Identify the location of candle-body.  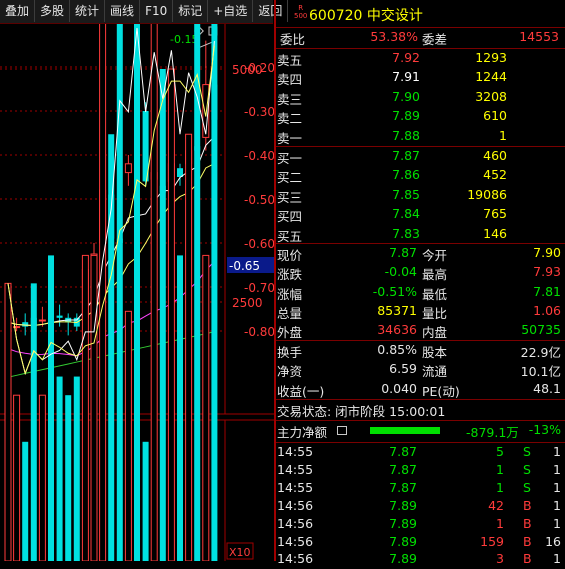
(42, 320).